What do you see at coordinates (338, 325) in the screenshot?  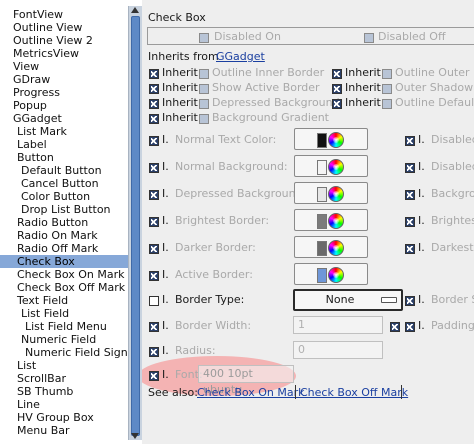 I see `border-width-field: 1` at bounding box center [338, 325].